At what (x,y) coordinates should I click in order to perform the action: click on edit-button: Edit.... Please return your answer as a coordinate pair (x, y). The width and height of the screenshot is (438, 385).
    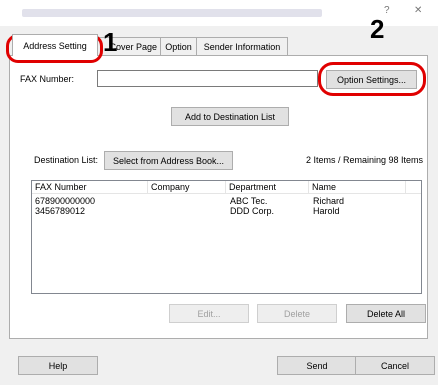
    Looking at the image, I should click on (209, 313).